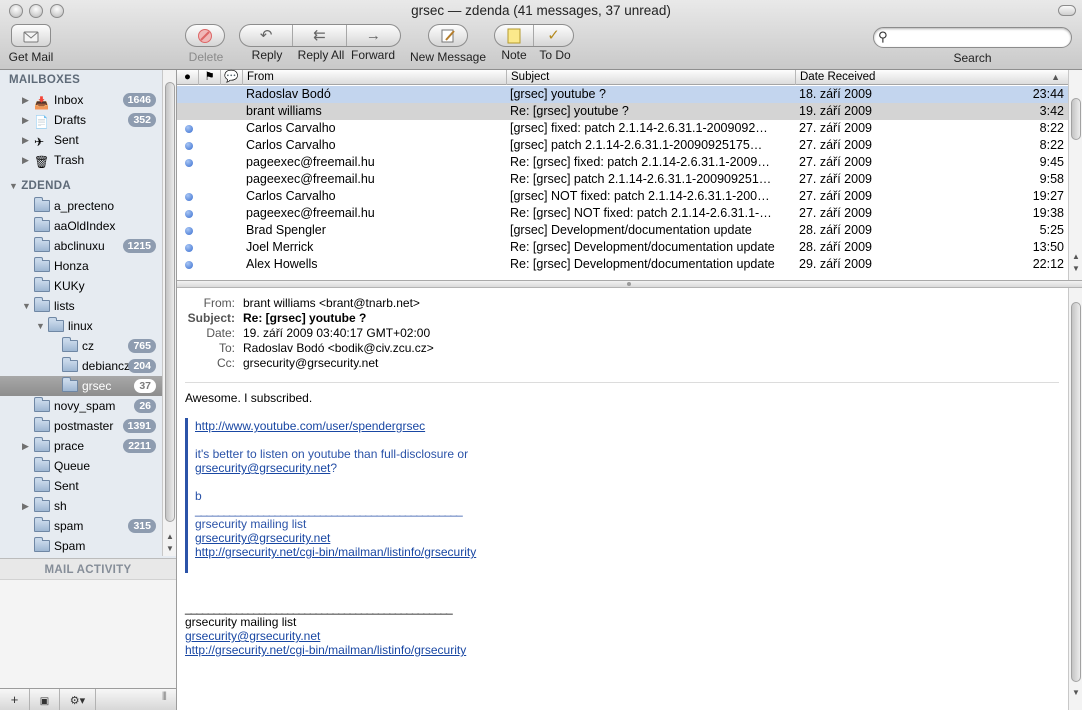 This screenshot has height=710, width=1082. I want to click on folder-icon, so click(42, 224).